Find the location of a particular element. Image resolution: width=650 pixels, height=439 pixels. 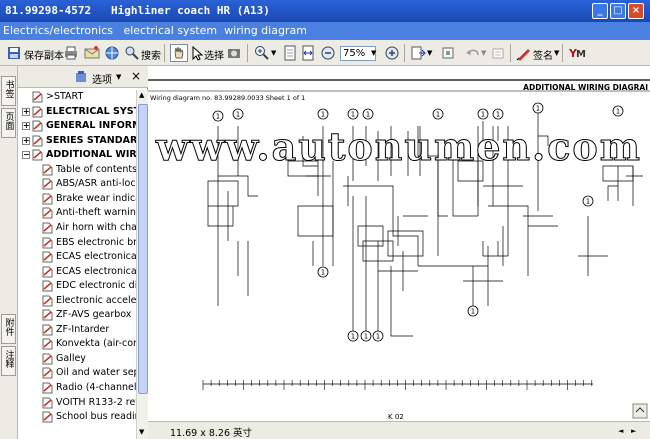

email-icon is located at coordinates (92, 53).